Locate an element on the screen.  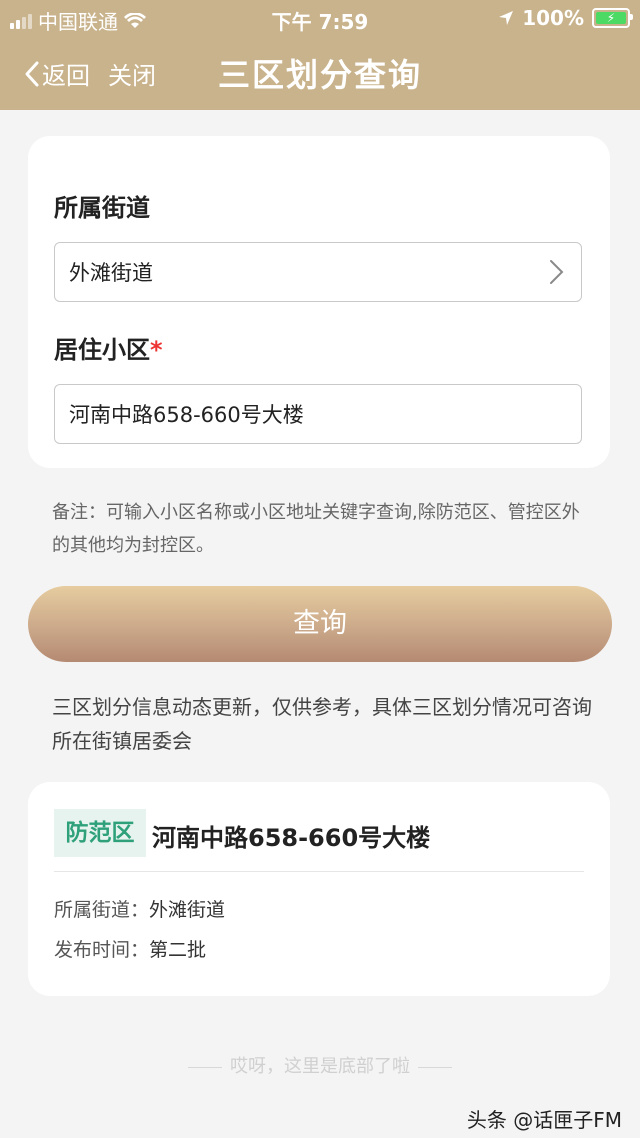
community-label-text: 居住小区 is located at coordinates (102, 350).